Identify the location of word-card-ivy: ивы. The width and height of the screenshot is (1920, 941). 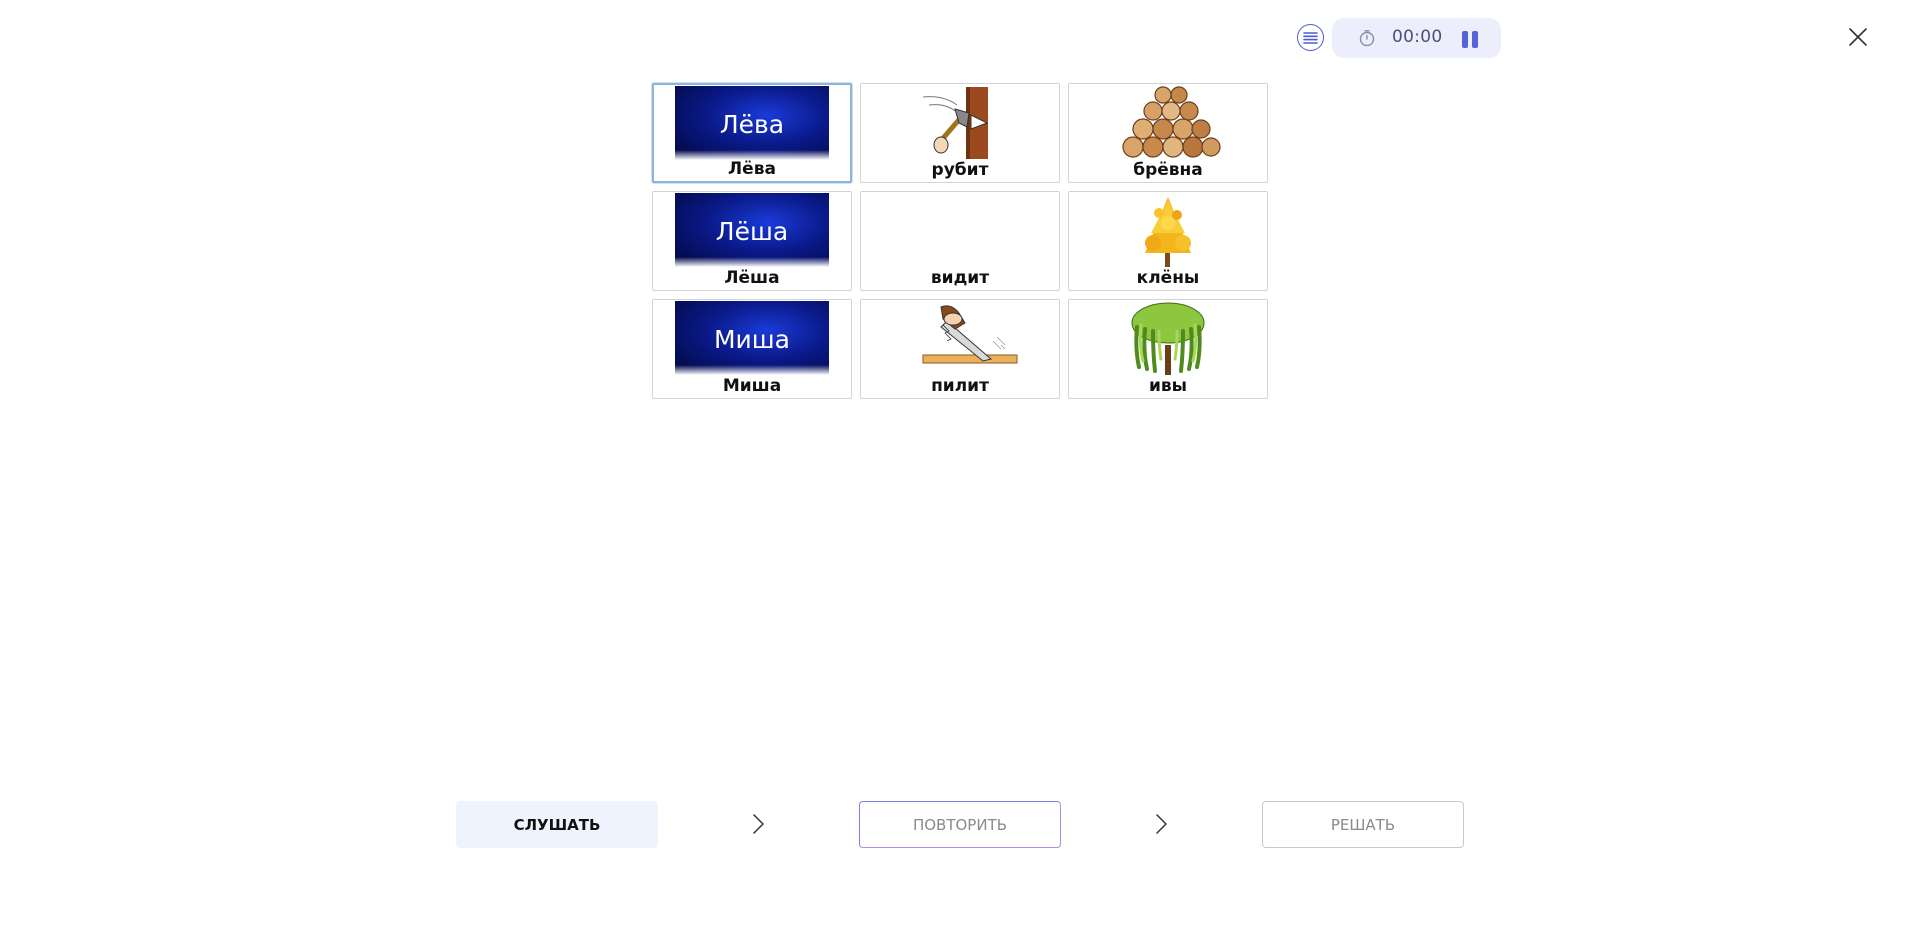
(1168, 349).